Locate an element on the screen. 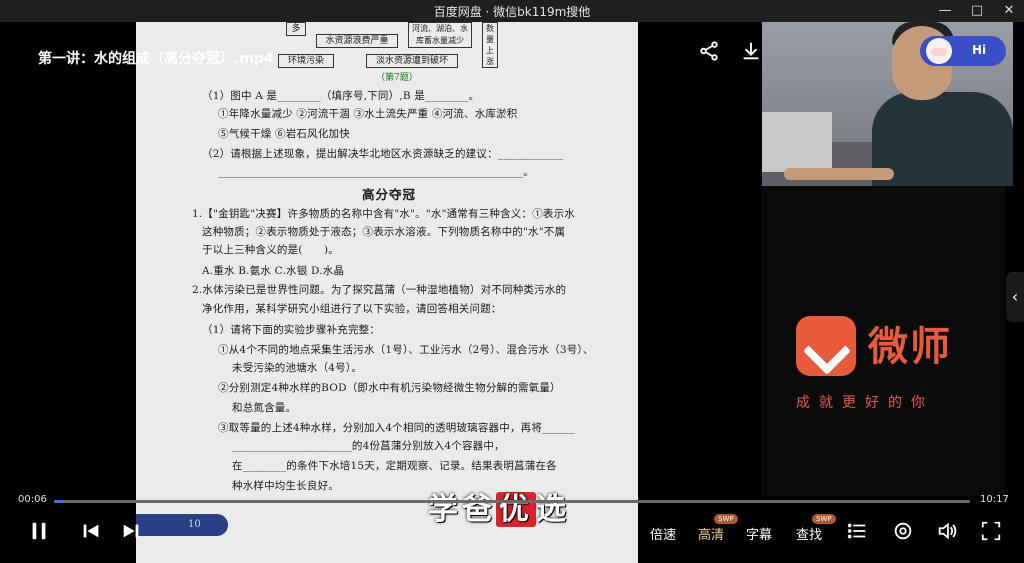  window-title: 百度网盘 · 微信bk119m搜他 is located at coordinates (512, 12).